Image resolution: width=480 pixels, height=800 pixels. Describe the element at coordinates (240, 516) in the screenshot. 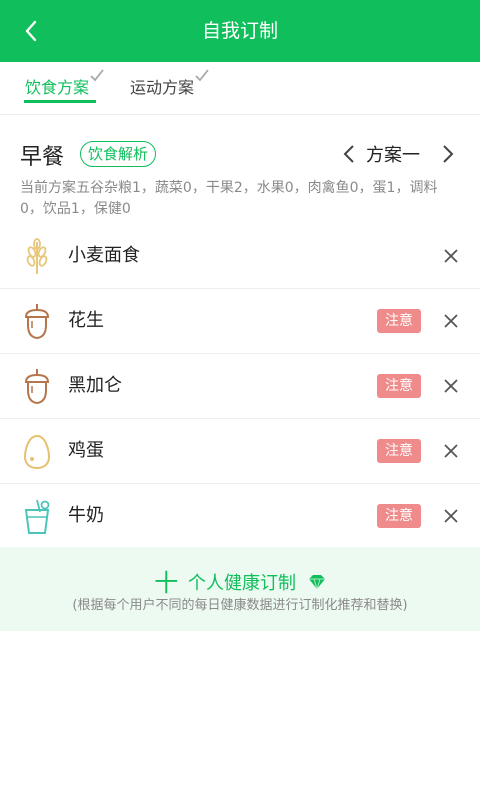

I see `food-item: 牛奶 注意` at that location.